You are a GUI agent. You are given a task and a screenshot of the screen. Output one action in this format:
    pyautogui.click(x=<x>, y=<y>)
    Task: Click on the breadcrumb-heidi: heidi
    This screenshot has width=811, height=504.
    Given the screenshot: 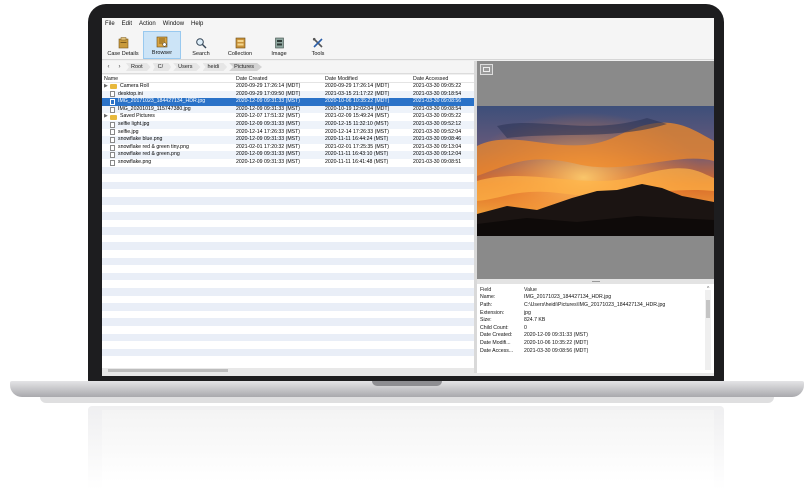 What is the action you would take?
    pyautogui.click(x=215, y=67)
    